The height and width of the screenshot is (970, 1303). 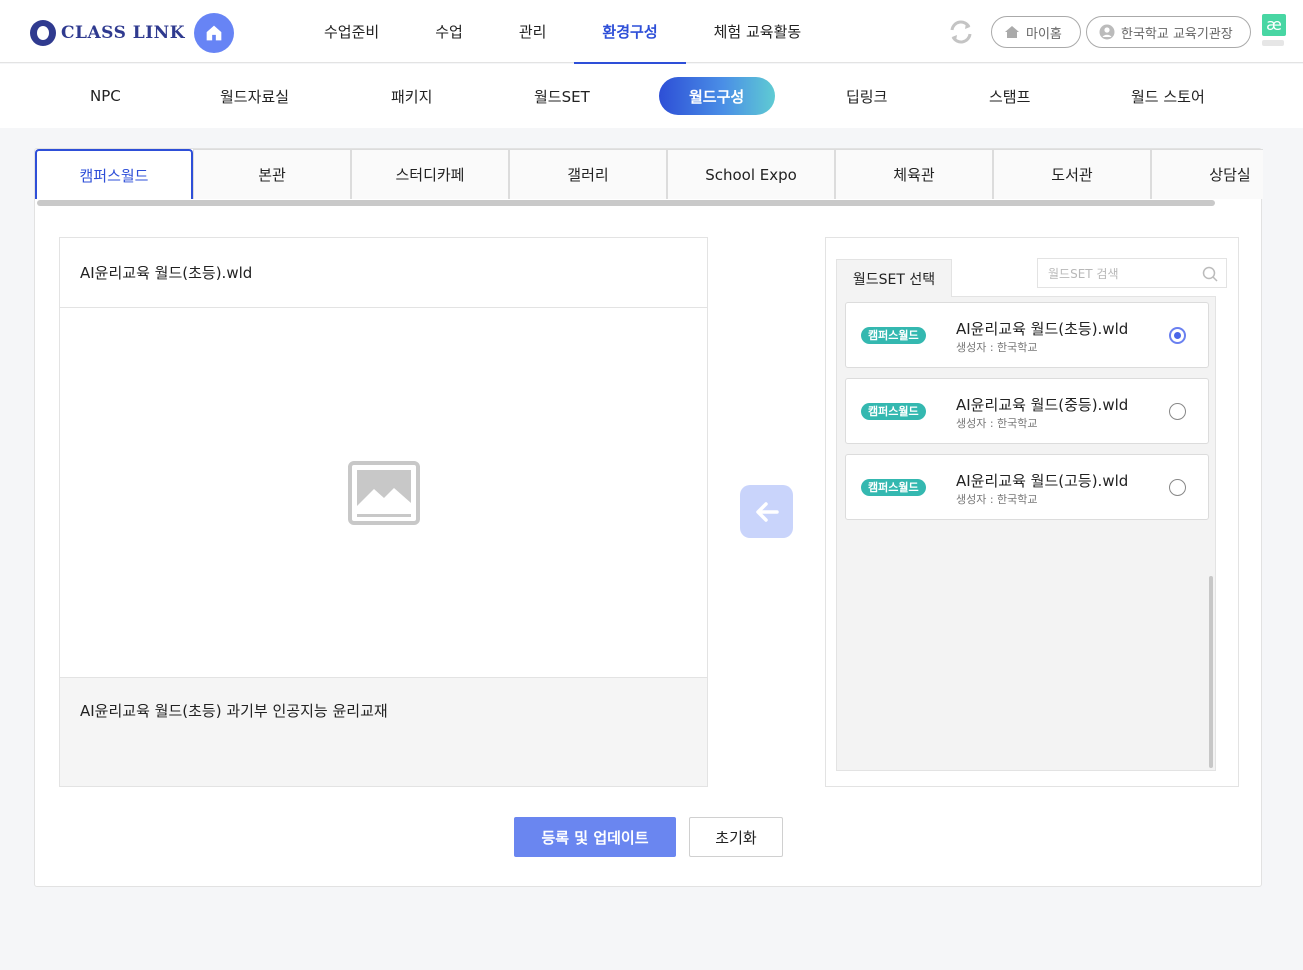 I want to click on ae-icon-shadow, so click(x=1273, y=43).